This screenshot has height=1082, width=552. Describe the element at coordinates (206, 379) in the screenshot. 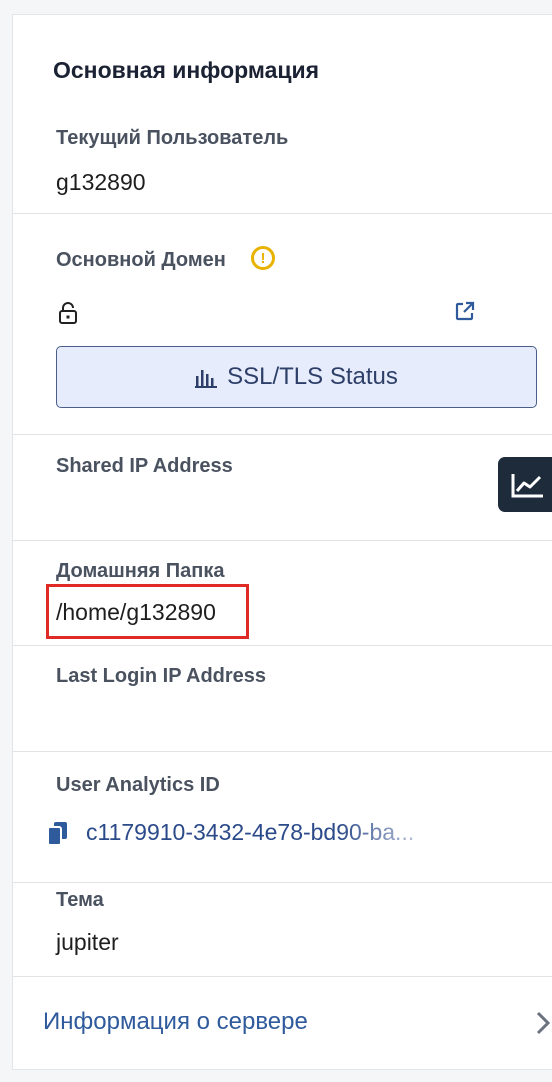

I see `bar-chart-icon` at that location.